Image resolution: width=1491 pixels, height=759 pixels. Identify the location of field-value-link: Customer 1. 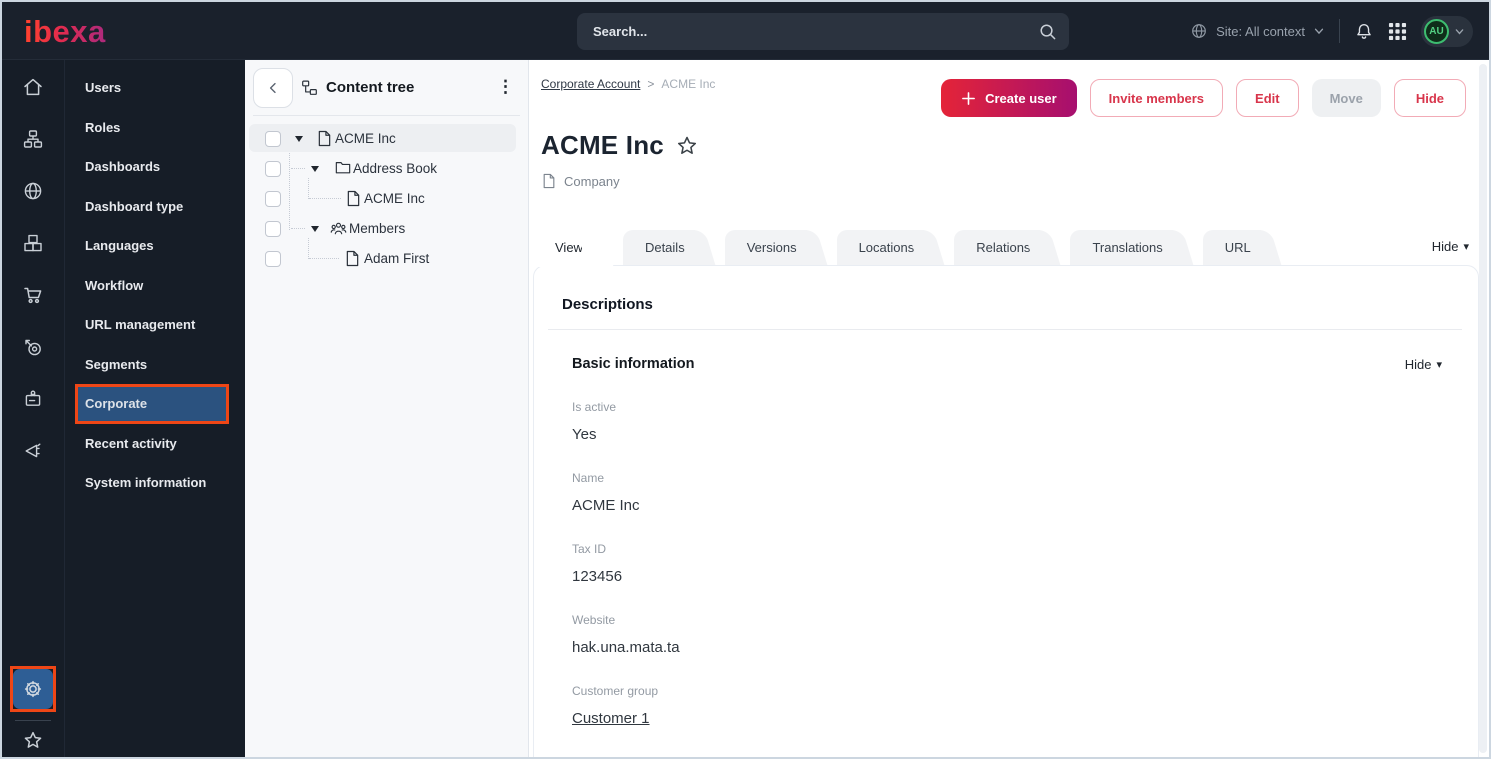
(1025, 719).